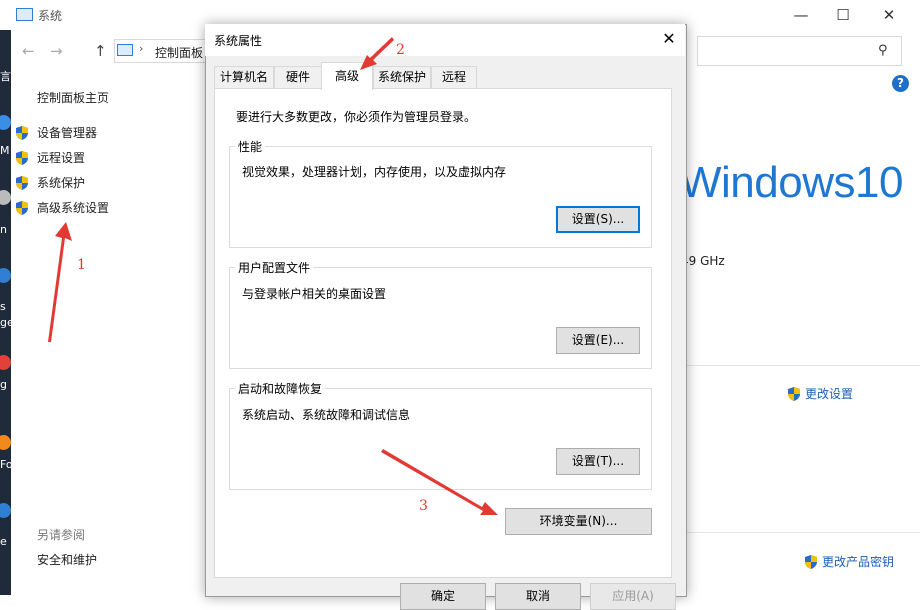  What do you see at coordinates (28, 51) in the screenshot?
I see `back-arrow-icon: ←` at bounding box center [28, 51].